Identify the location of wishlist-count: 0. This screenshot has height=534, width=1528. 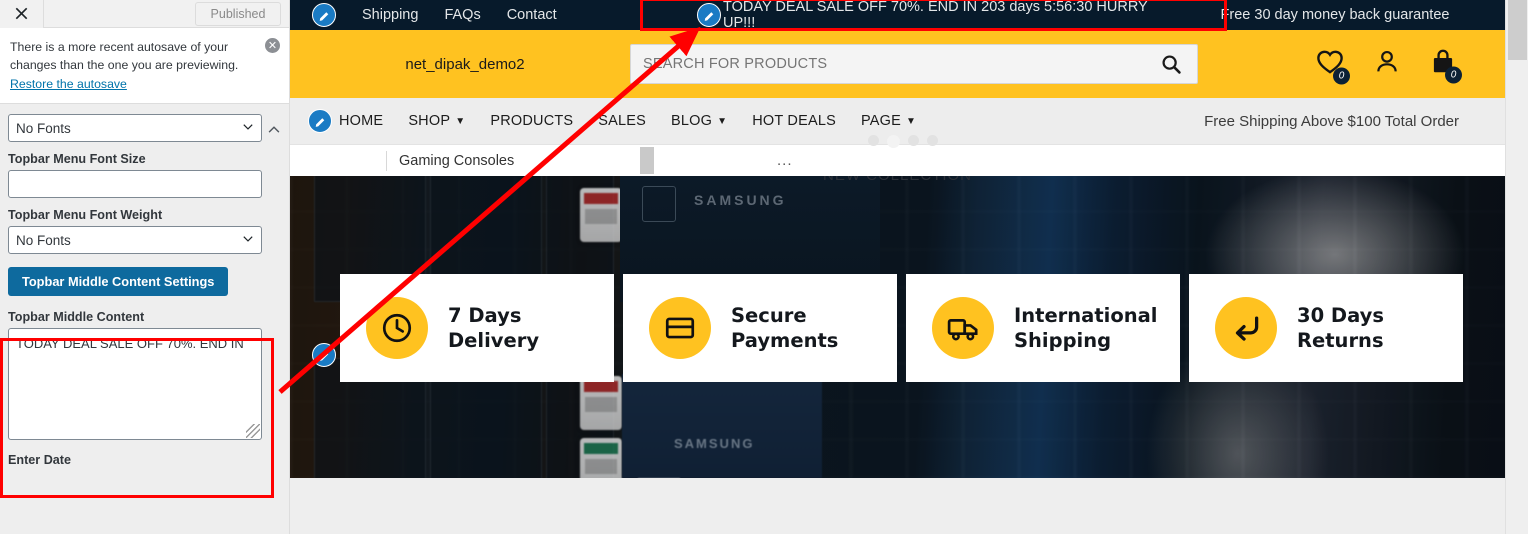
(1341, 76).